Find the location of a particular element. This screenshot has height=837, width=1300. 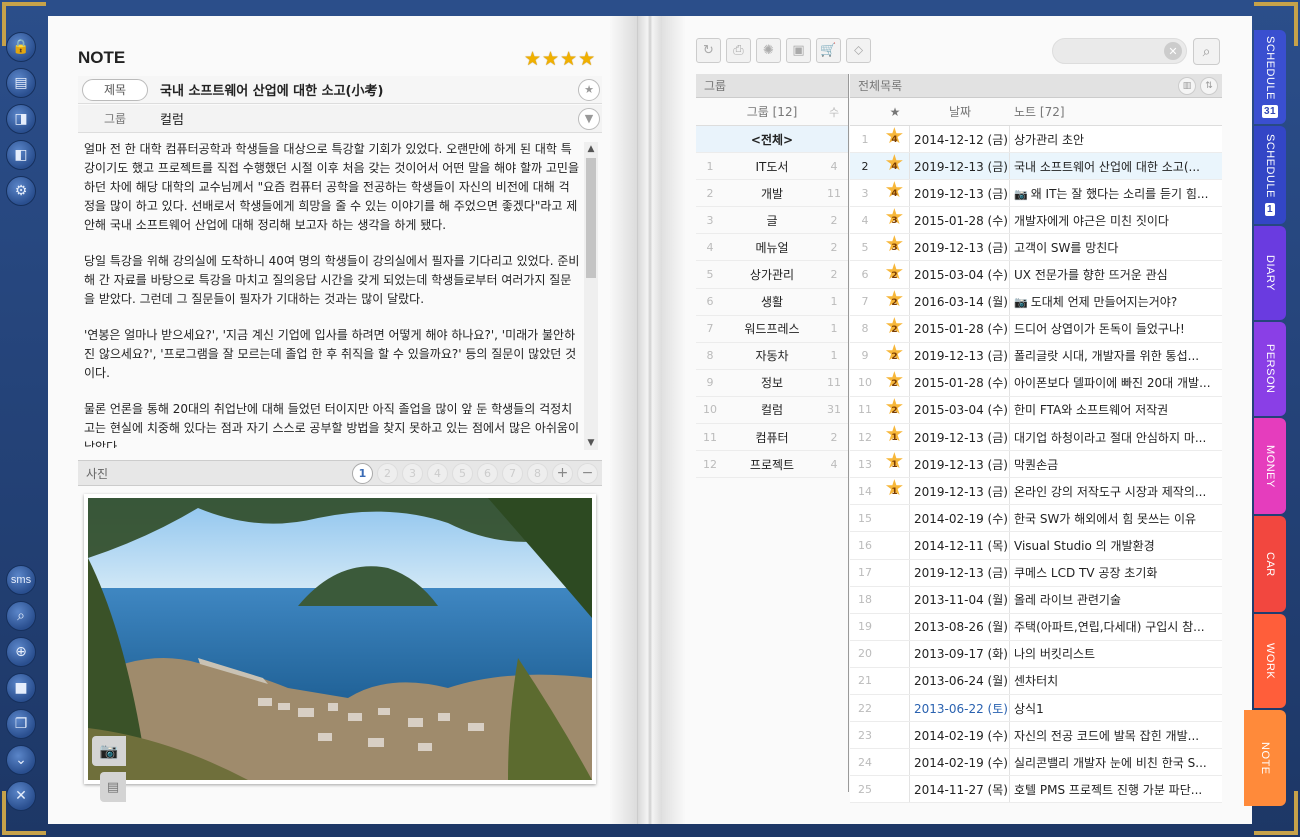

group-row: 9 정보 11 is located at coordinates (772, 383).